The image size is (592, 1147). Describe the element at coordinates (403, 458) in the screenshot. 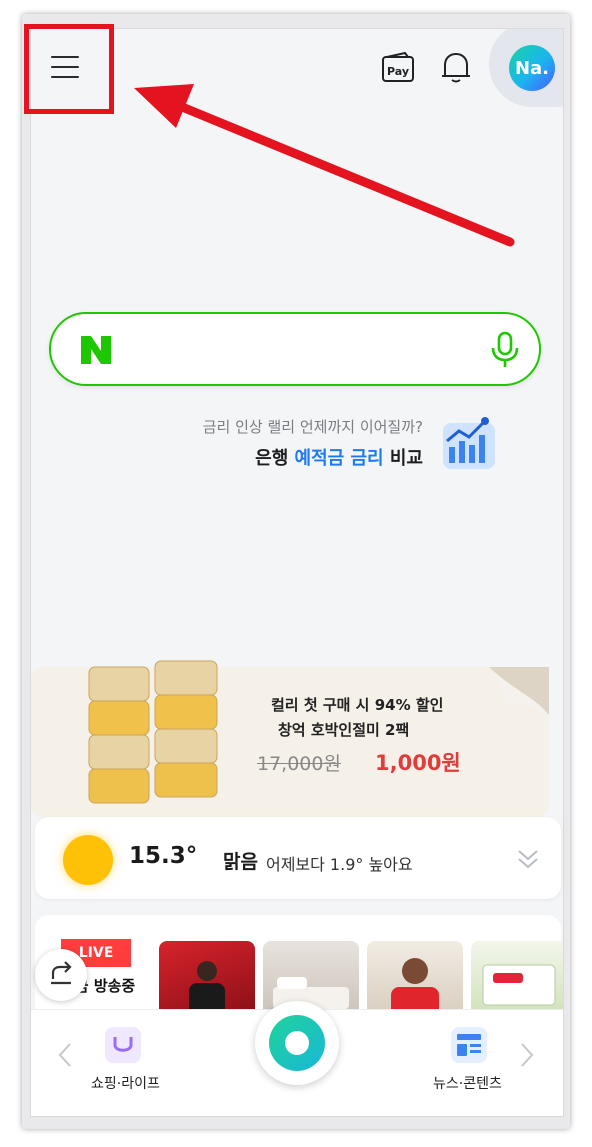

I see `promo-title-suffix: 비교` at that location.